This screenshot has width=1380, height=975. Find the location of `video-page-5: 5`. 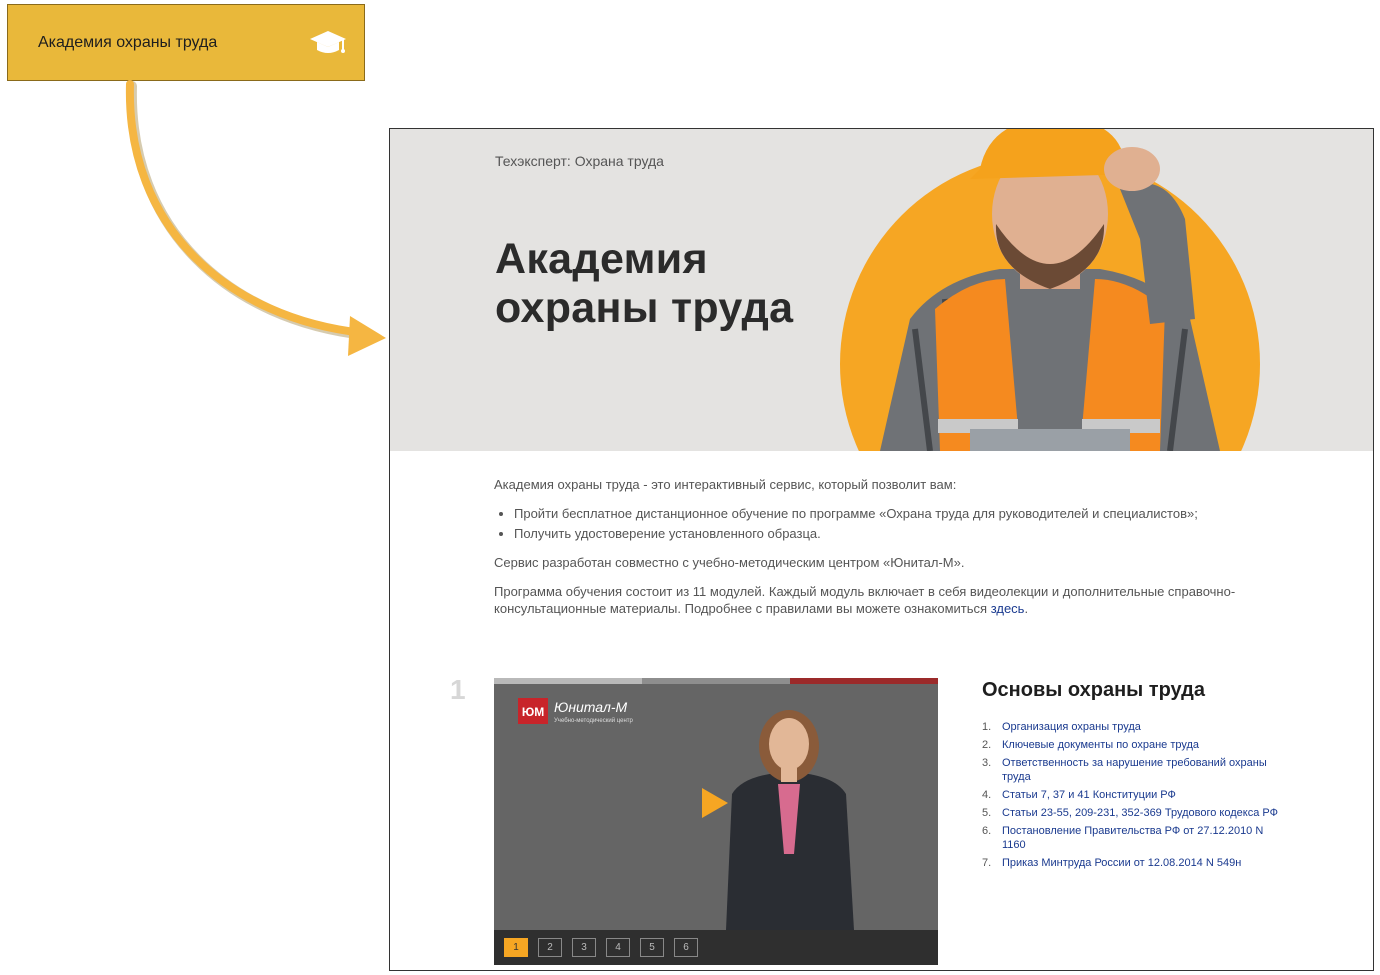

video-page-5: 5 is located at coordinates (652, 947).